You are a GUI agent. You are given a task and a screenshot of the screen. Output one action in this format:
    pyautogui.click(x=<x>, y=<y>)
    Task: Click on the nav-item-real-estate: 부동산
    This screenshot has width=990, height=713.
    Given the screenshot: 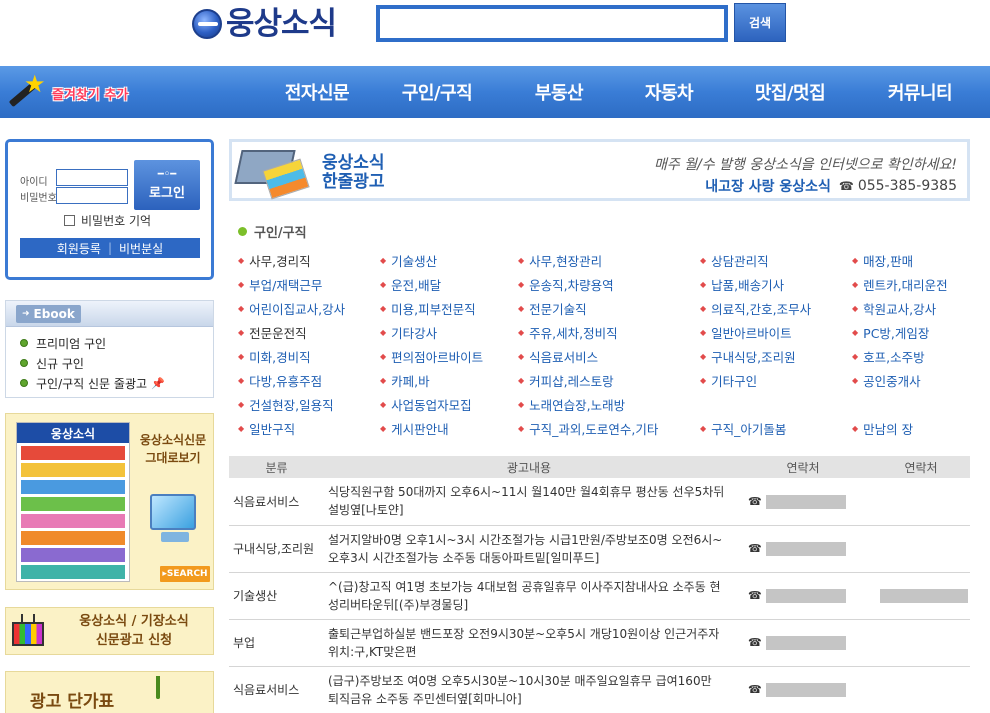 What is the action you would take?
    pyautogui.click(x=559, y=92)
    